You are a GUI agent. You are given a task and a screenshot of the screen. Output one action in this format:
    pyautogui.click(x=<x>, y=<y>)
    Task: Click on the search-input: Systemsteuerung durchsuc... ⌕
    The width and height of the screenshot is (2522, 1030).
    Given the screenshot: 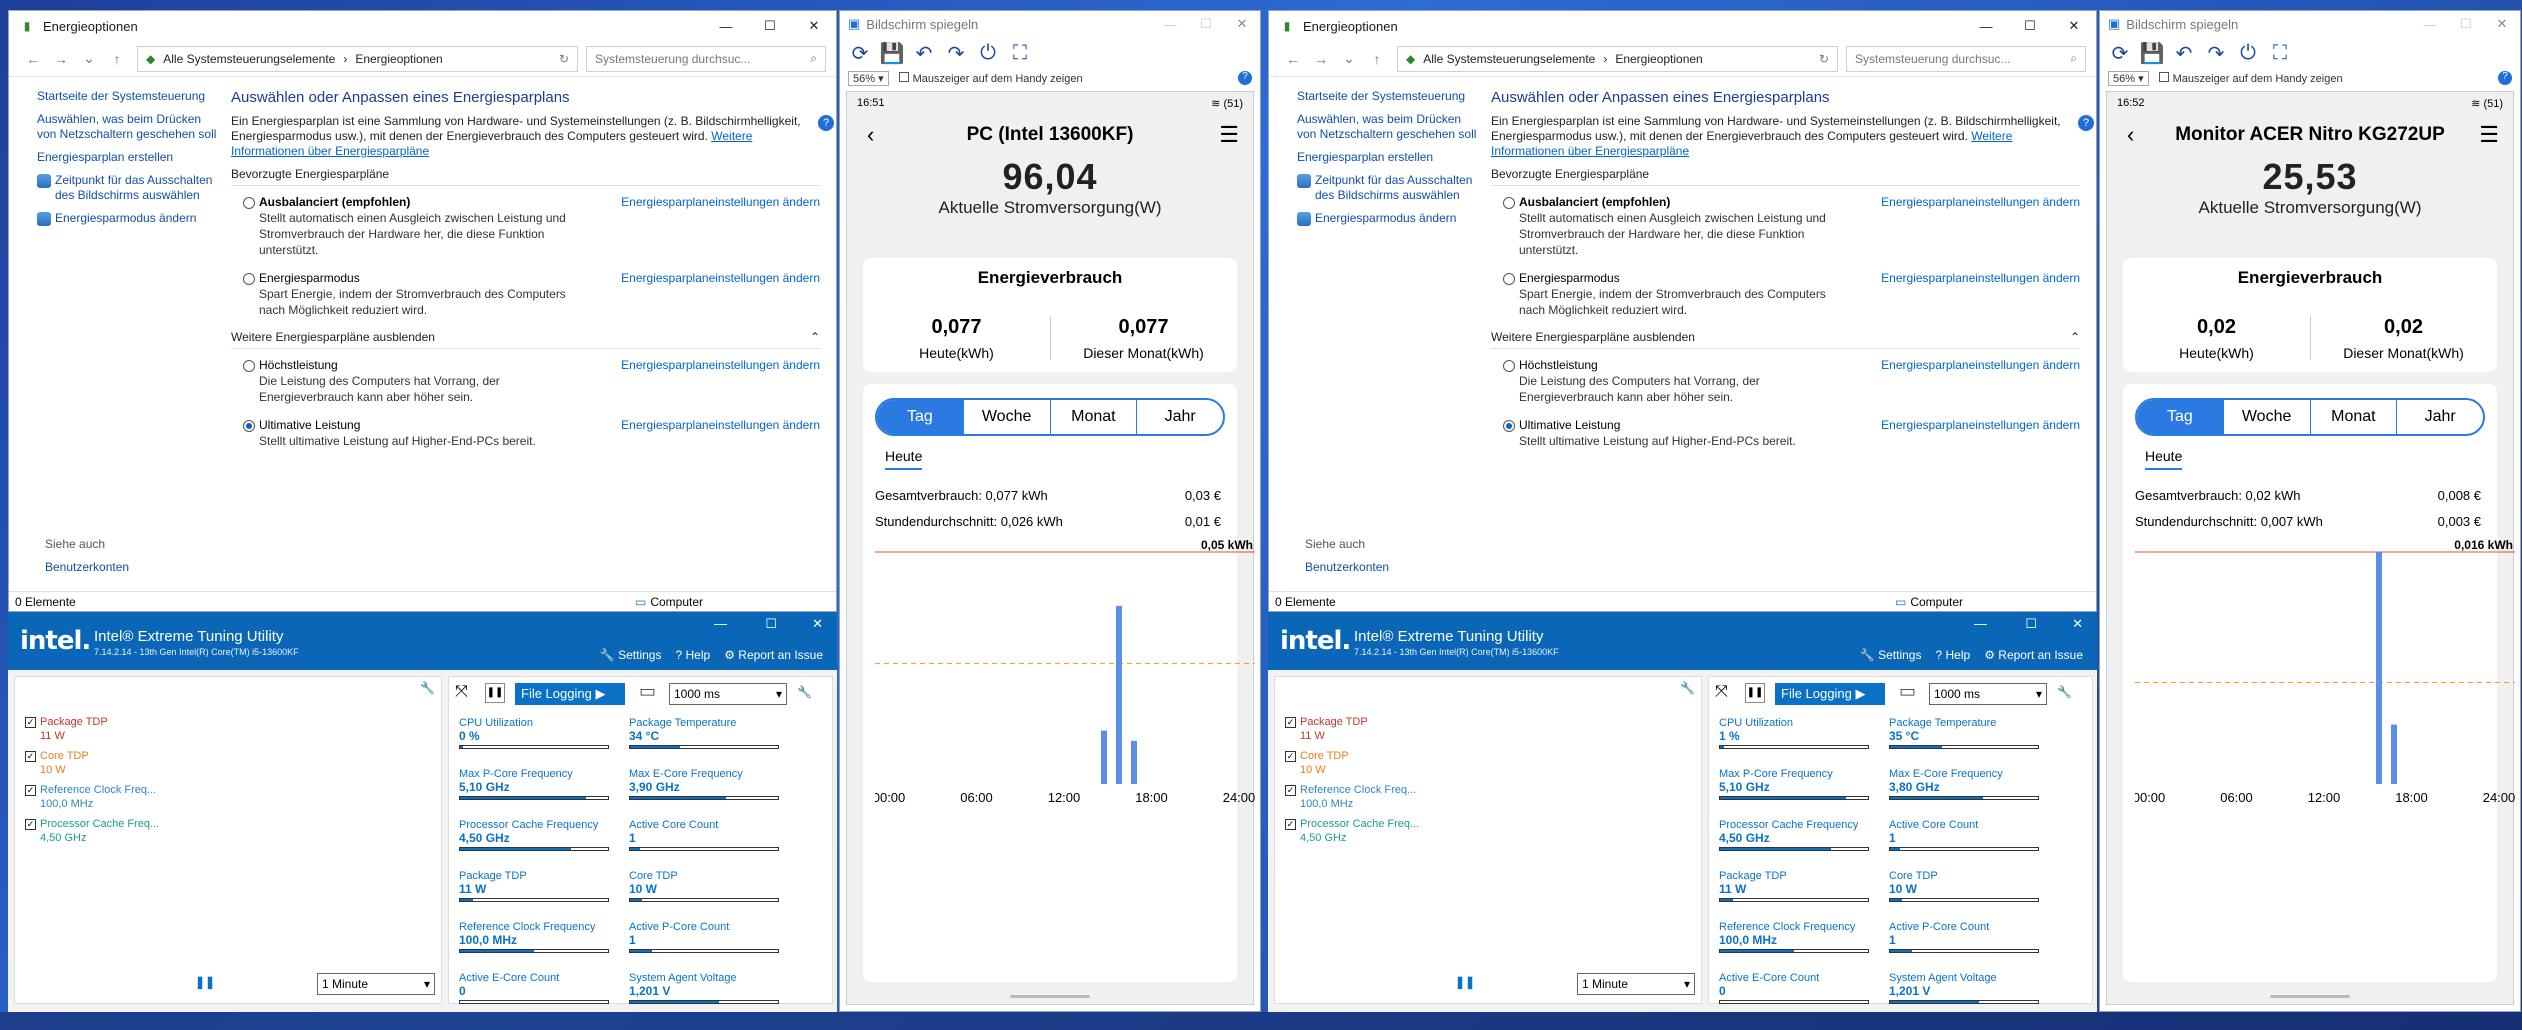 What is the action you would take?
    pyautogui.click(x=1966, y=58)
    